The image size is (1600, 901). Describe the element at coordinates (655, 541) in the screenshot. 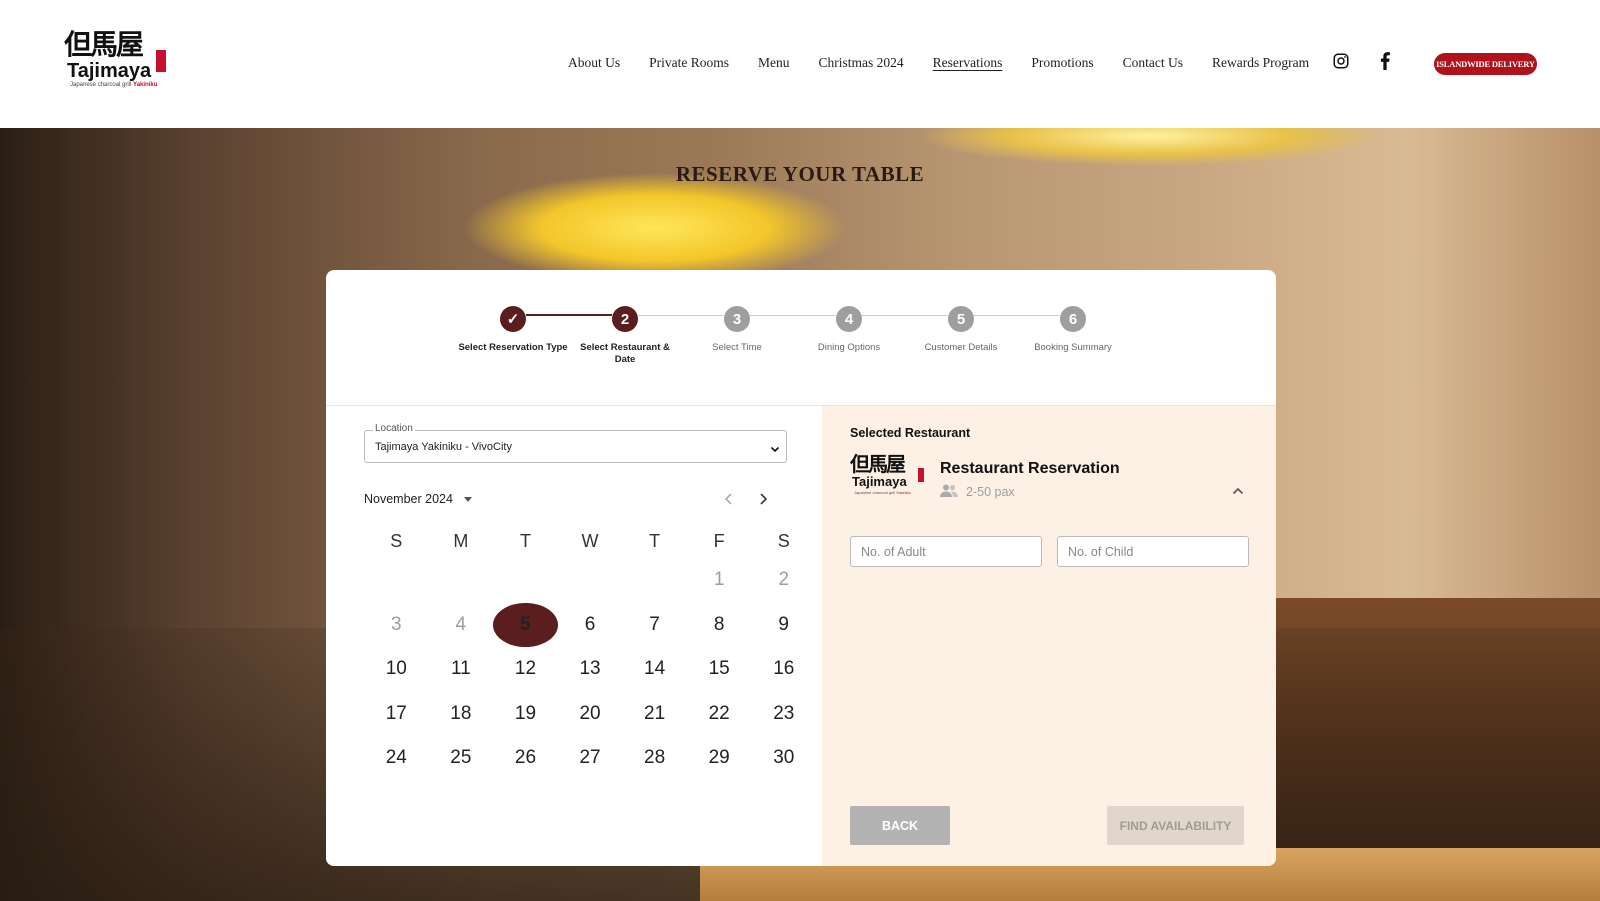

I see `weekday-label: T` at that location.